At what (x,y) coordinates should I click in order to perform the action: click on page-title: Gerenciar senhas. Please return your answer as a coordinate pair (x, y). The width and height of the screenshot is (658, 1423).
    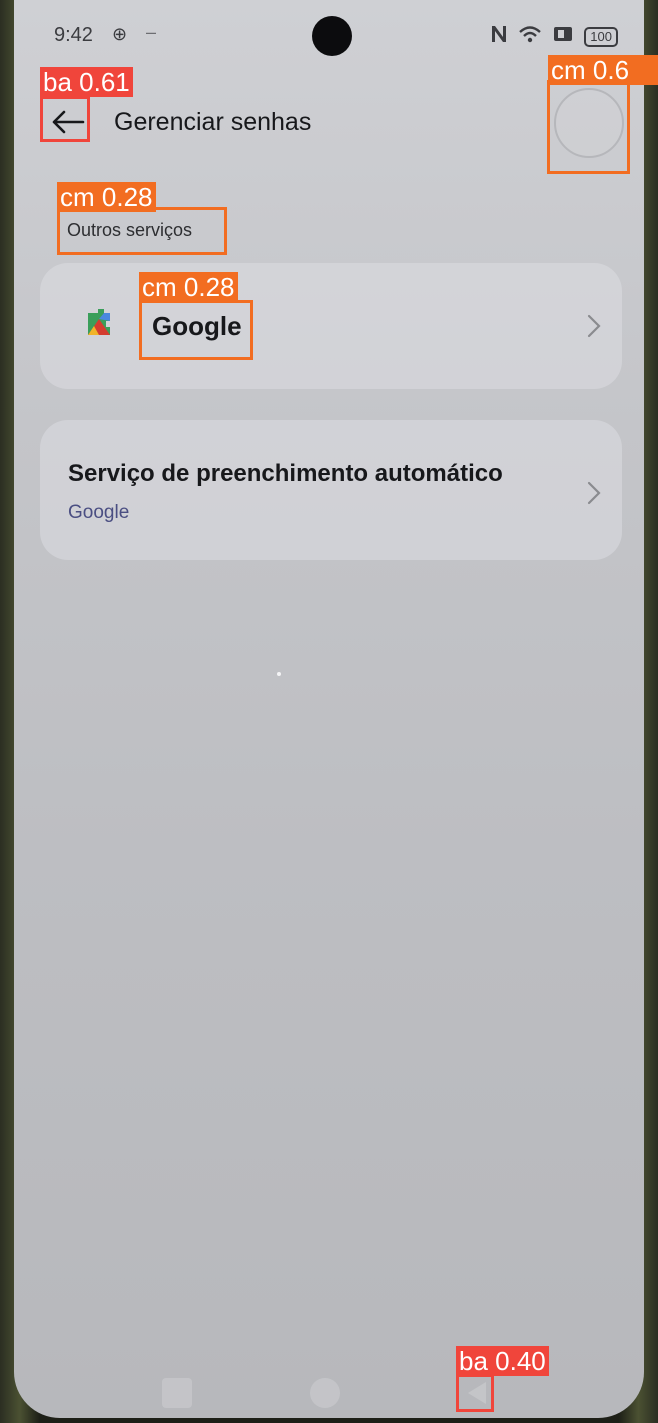
    Looking at the image, I should click on (213, 122).